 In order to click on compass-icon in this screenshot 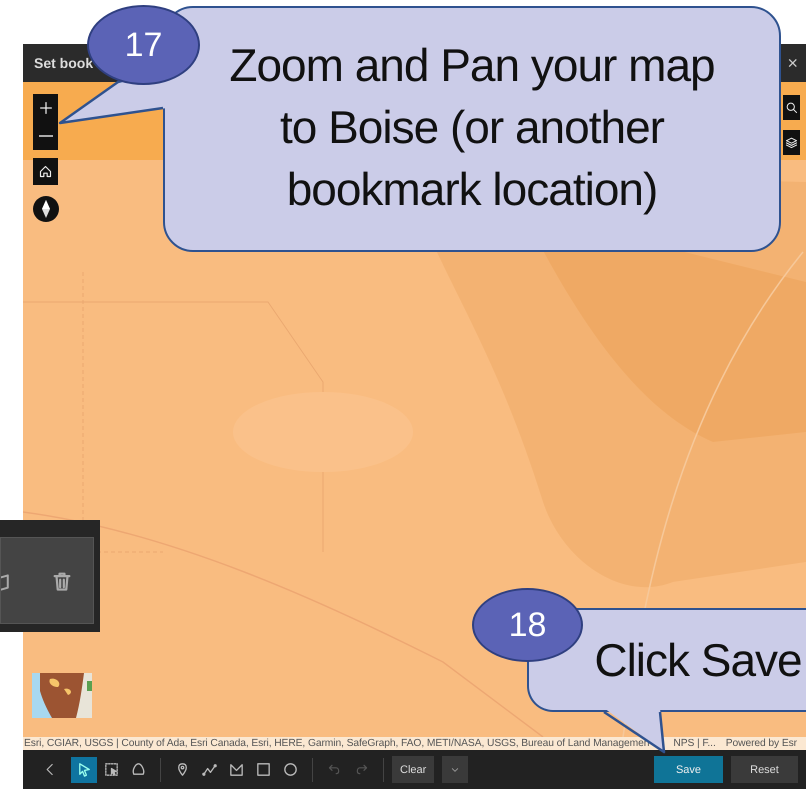, I will do `click(46, 209)`.